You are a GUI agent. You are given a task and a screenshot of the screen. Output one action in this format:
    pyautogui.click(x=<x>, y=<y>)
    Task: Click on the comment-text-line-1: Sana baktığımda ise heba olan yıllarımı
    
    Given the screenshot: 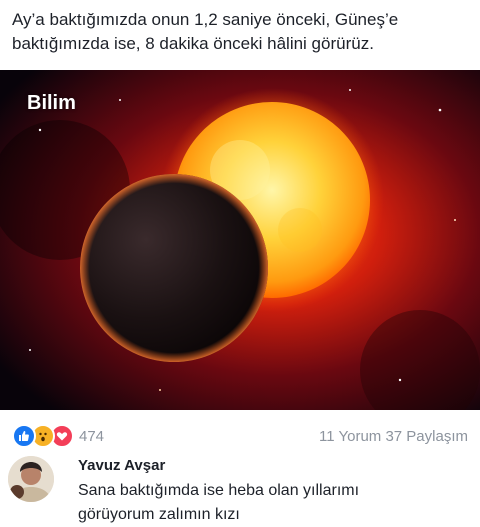 What is the action you would take?
    pyautogui.click(x=219, y=490)
    